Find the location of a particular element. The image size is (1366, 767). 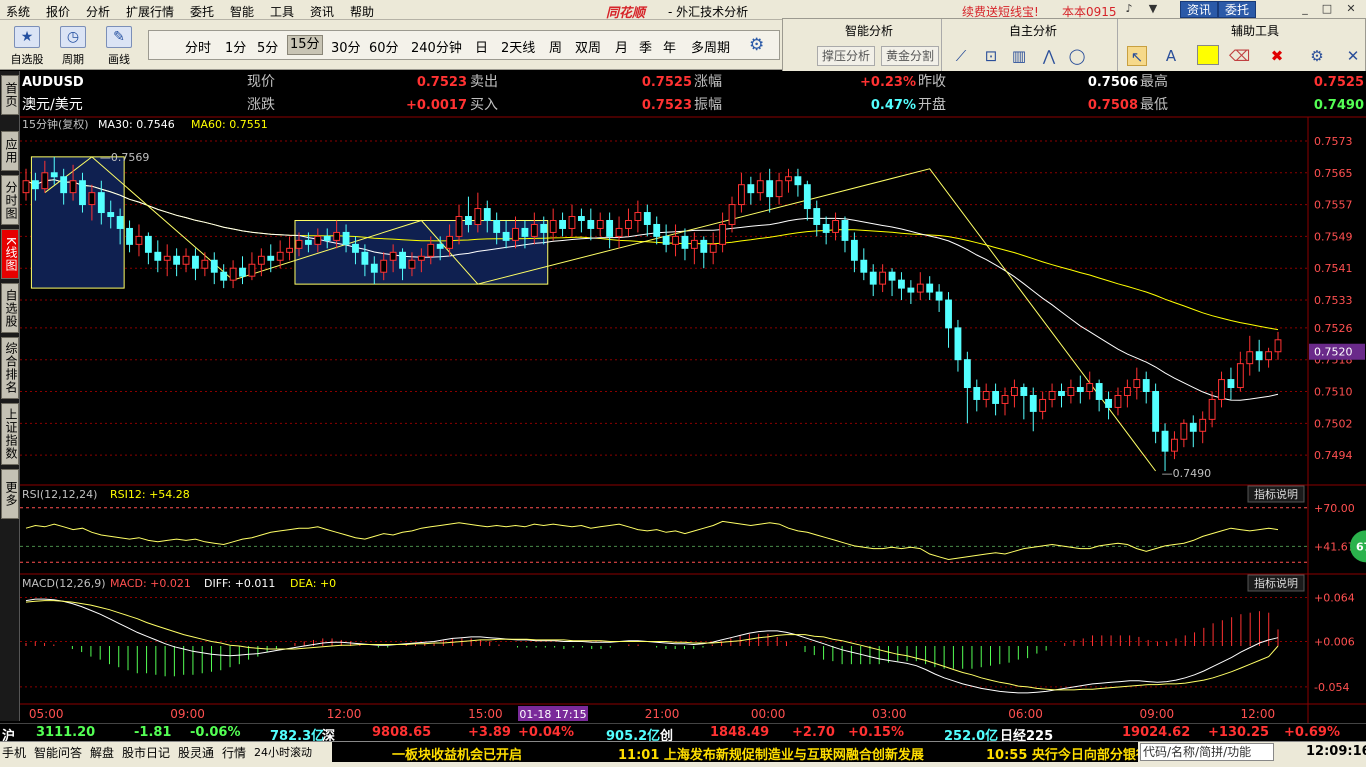

tab-market: 行情 is located at coordinates (234, 752).